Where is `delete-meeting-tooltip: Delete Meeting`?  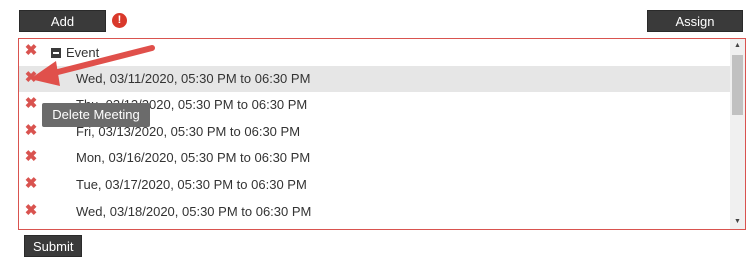
delete-meeting-tooltip: Delete Meeting is located at coordinates (96, 115).